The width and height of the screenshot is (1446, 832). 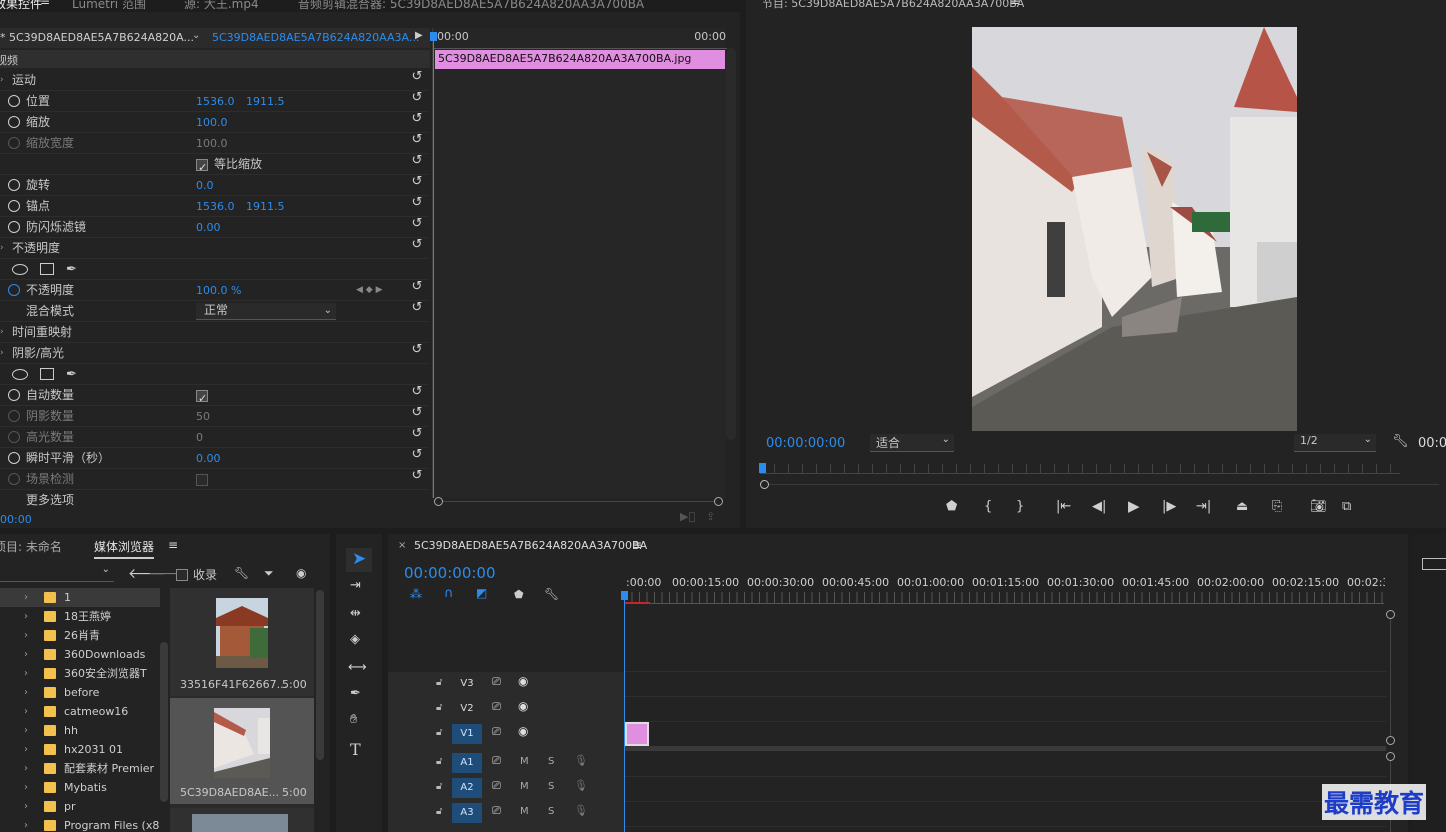 What do you see at coordinates (1203, 506) in the screenshot?
I see `go-to-out-icon: ⇥|` at bounding box center [1203, 506].